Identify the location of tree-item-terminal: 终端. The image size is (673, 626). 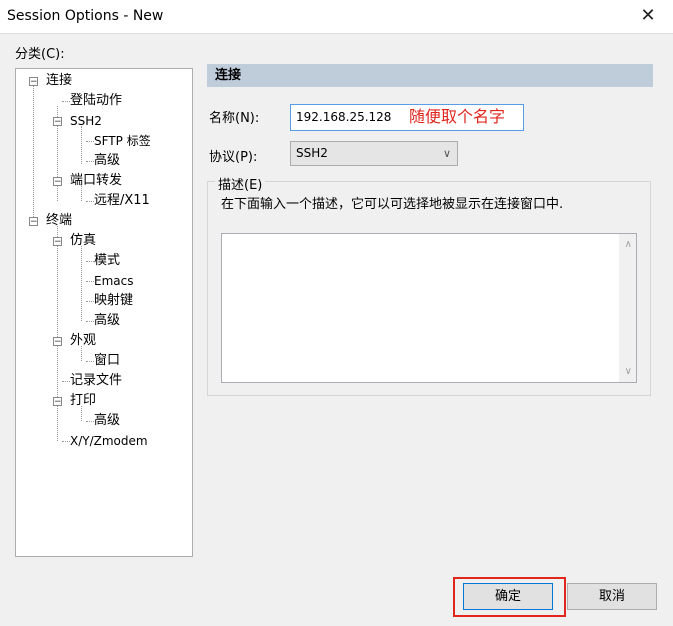
(59, 221).